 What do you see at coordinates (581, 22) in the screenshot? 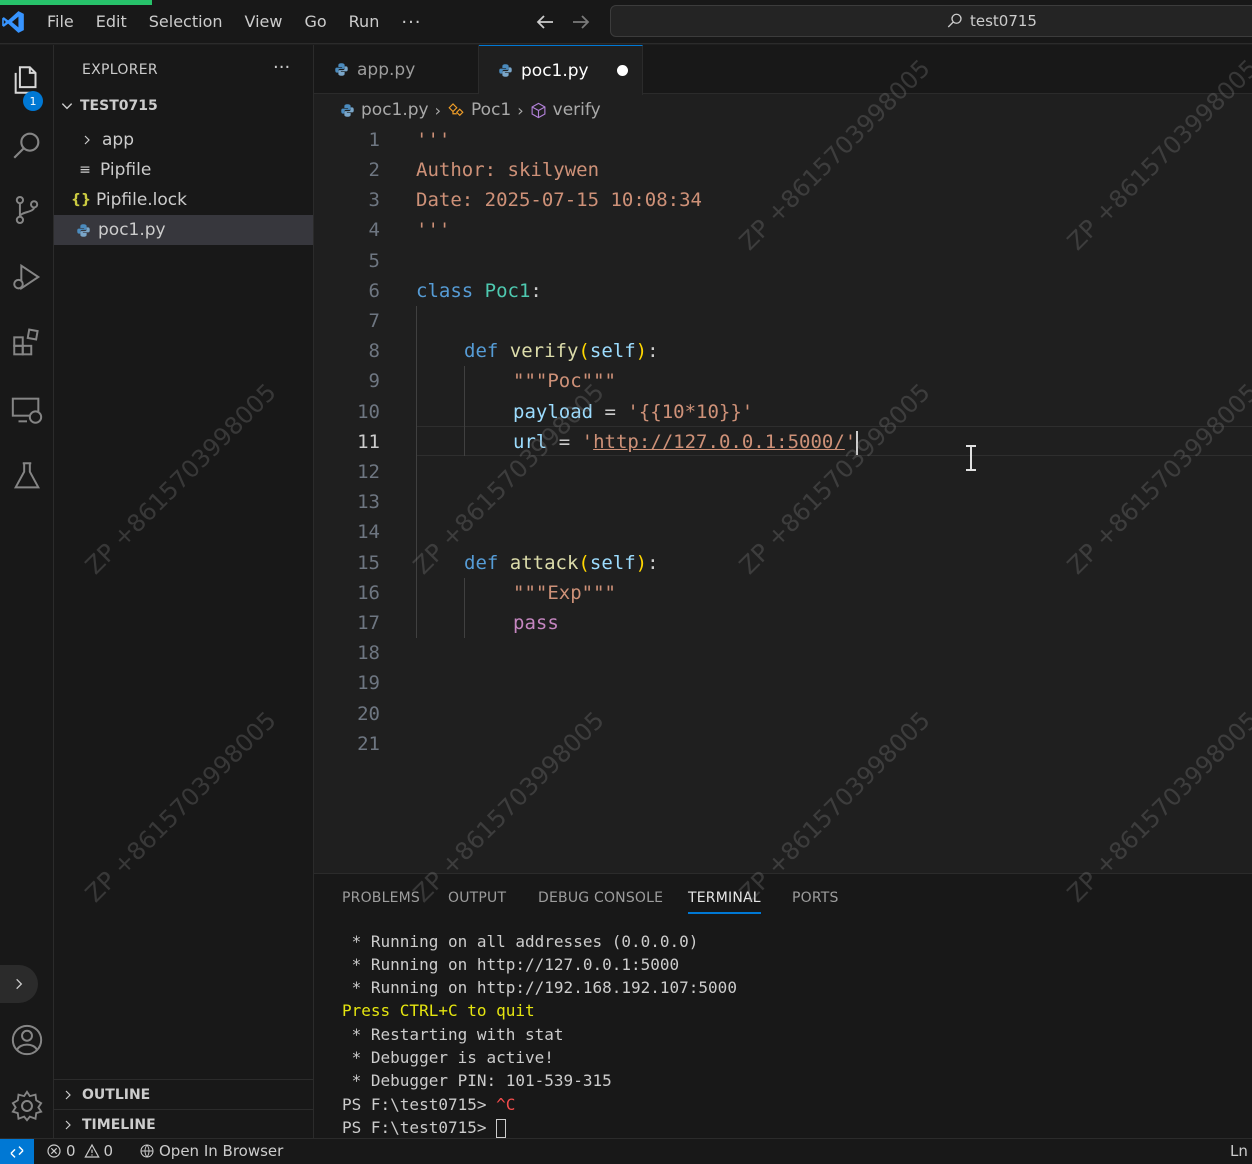
I see `forward-arrow-icon` at bounding box center [581, 22].